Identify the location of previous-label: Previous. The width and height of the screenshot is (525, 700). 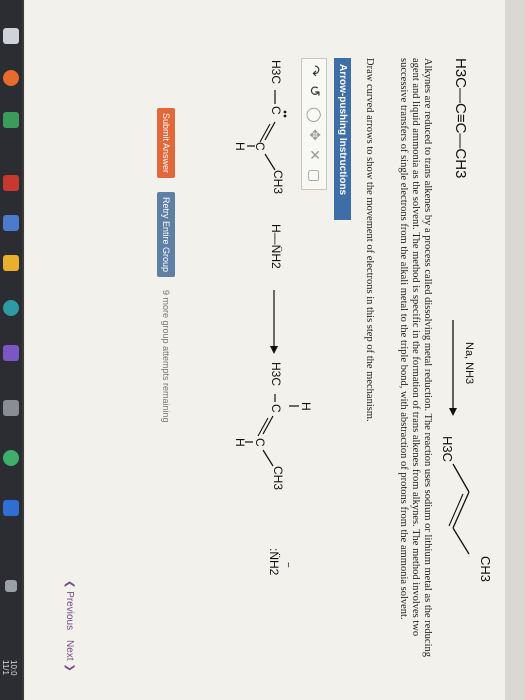
(69, 611).